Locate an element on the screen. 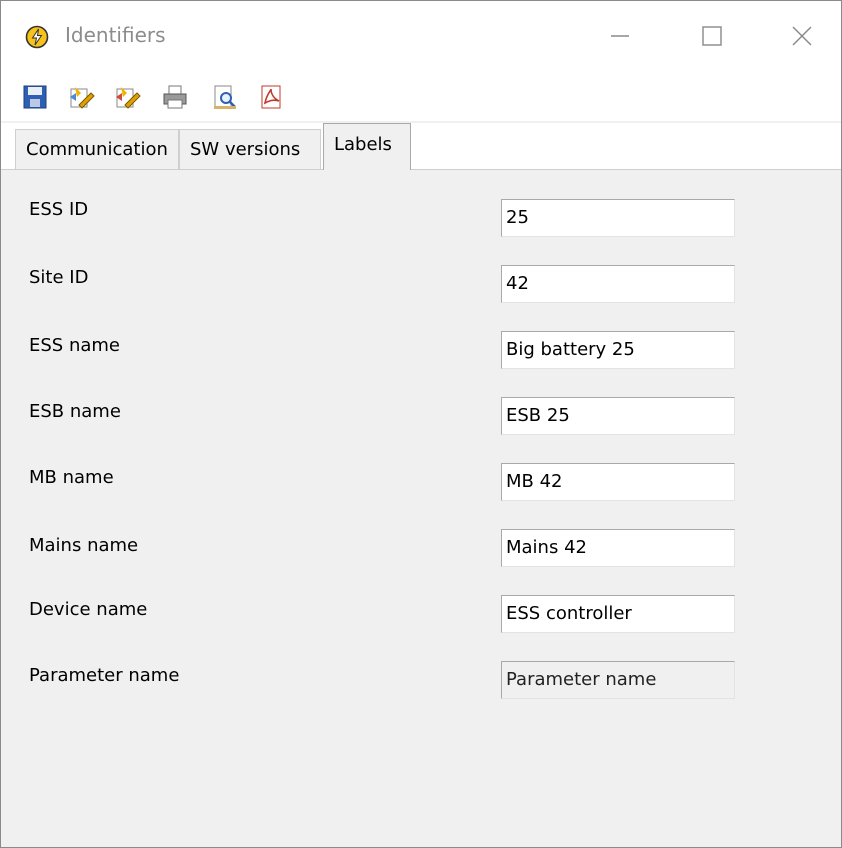 The width and height of the screenshot is (842, 848). mains-name-label: Mains name is located at coordinates (84, 545).